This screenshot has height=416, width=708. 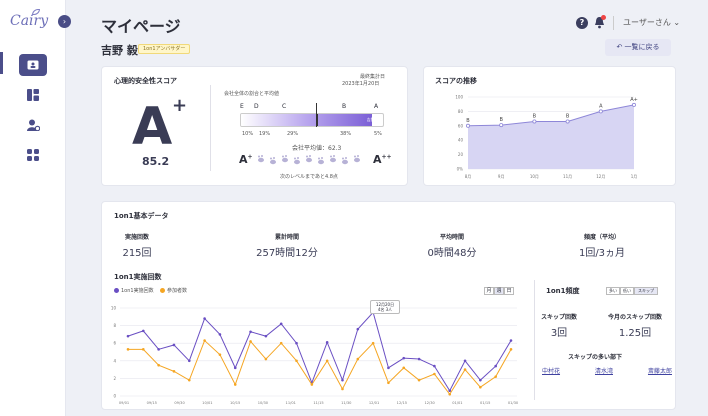 What do you see at coordinates (248, 134) in the screenshot?
I see `grade-percent: 10%` at bounding box center [248, 134].